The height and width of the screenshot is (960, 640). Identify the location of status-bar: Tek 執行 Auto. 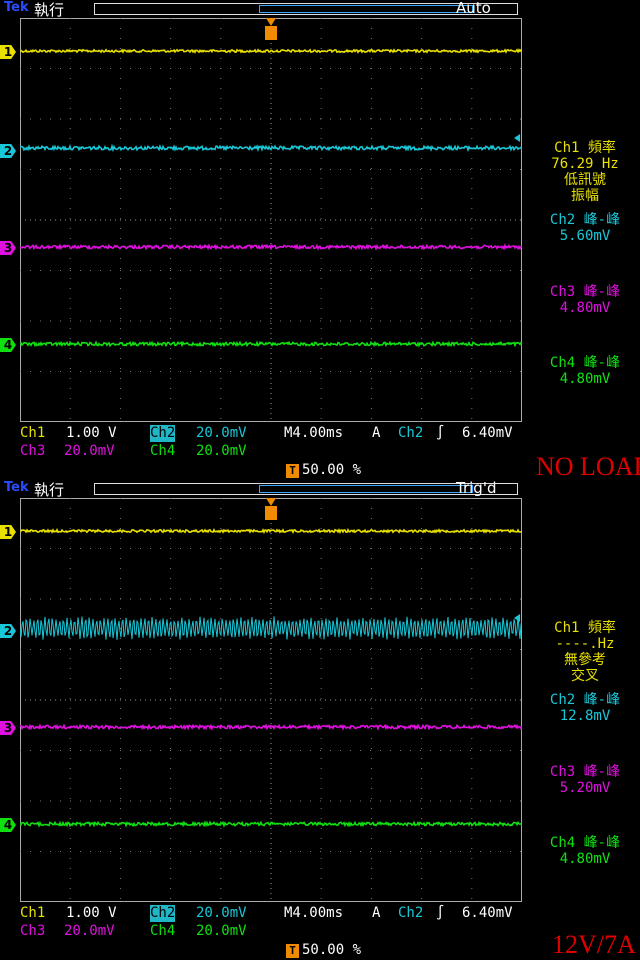
(260, 9).